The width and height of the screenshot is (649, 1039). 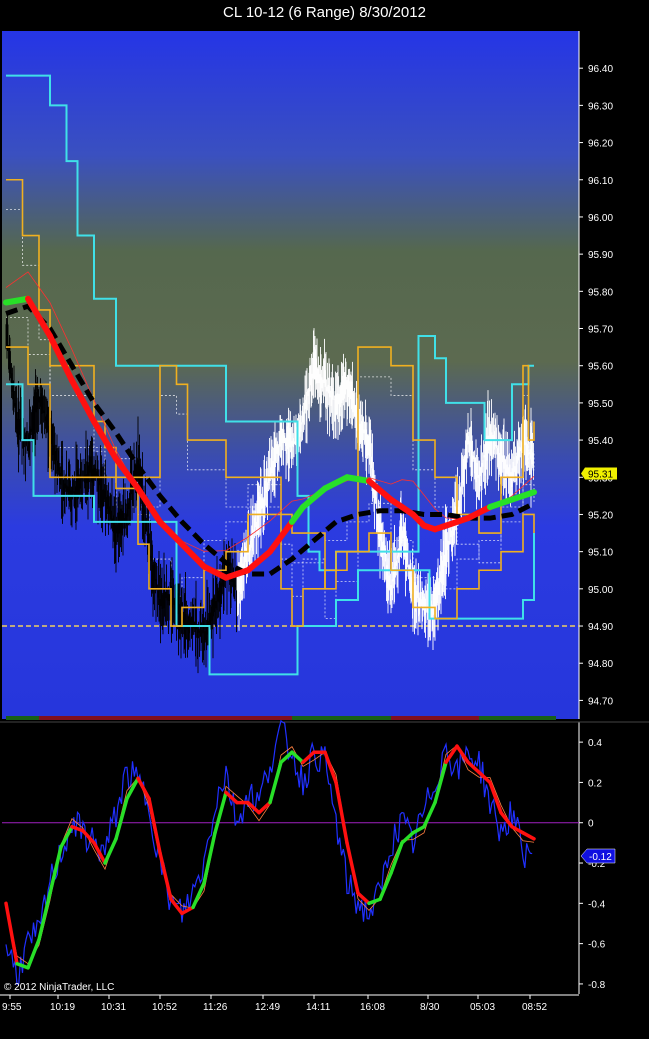 I want to click on time-tick-label: 05:03, so click(x=482, y=1007).